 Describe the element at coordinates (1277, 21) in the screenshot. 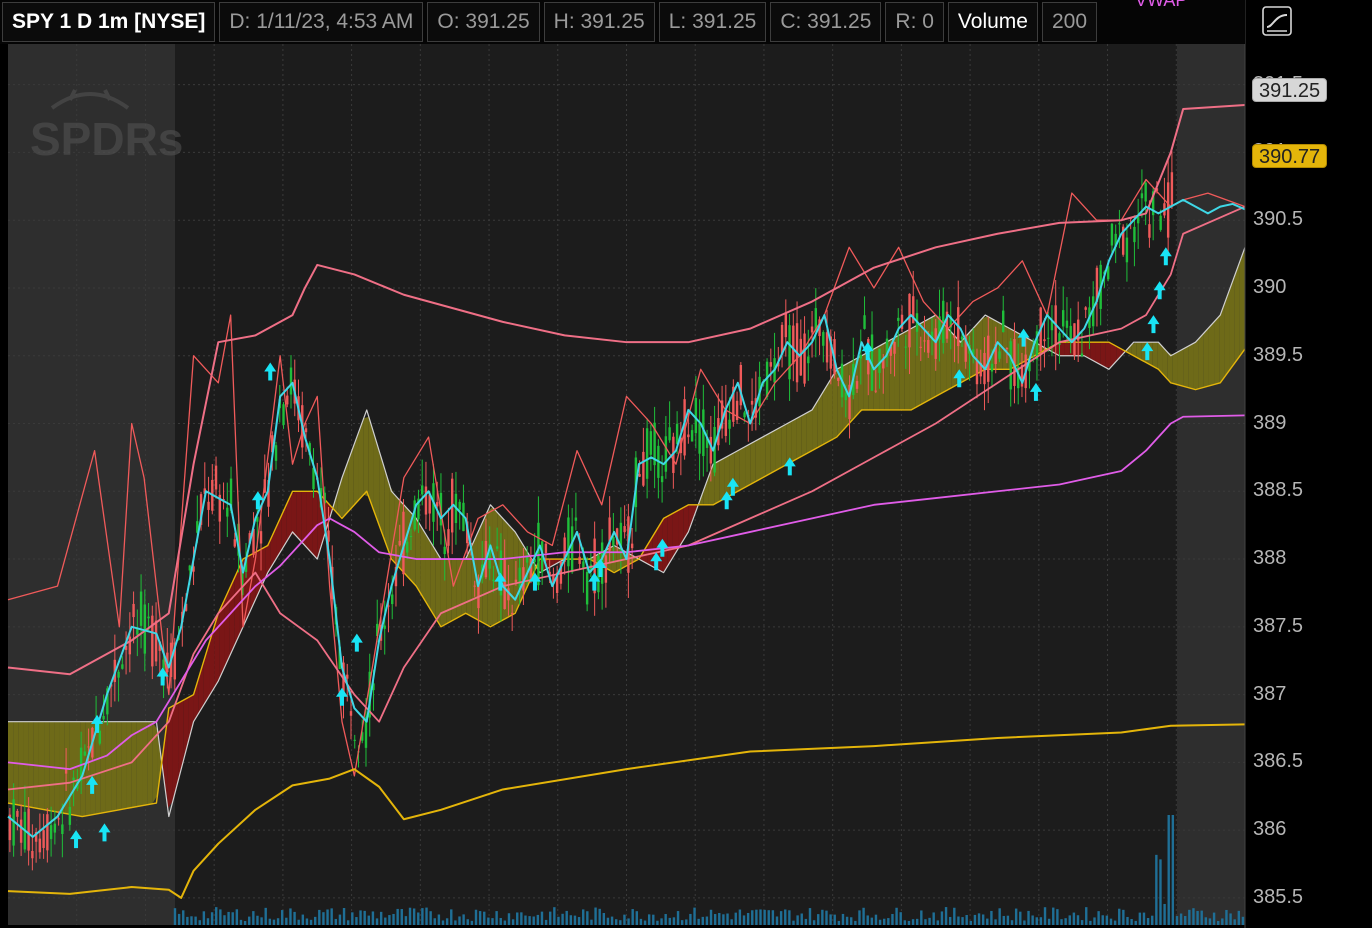

I see `chart-style-icon` at that location.